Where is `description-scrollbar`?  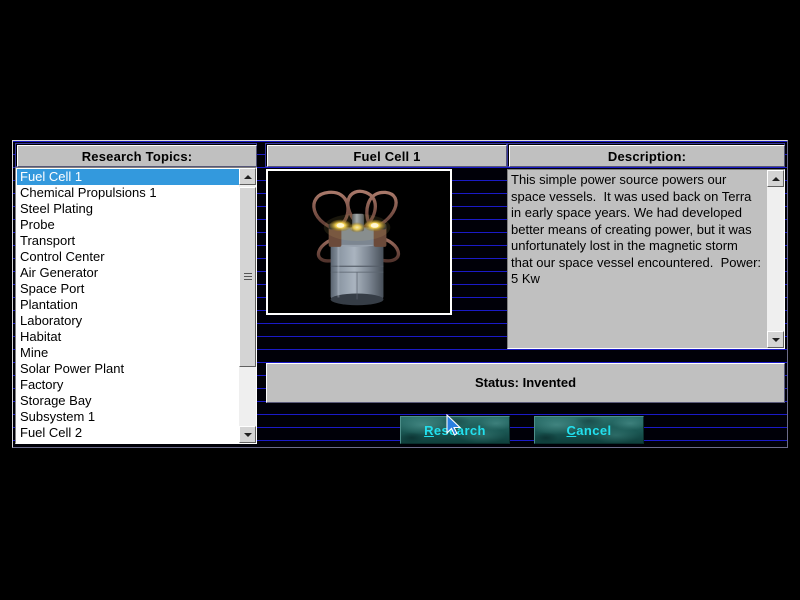
description-scrollbar is located at coordinates (775, 259).